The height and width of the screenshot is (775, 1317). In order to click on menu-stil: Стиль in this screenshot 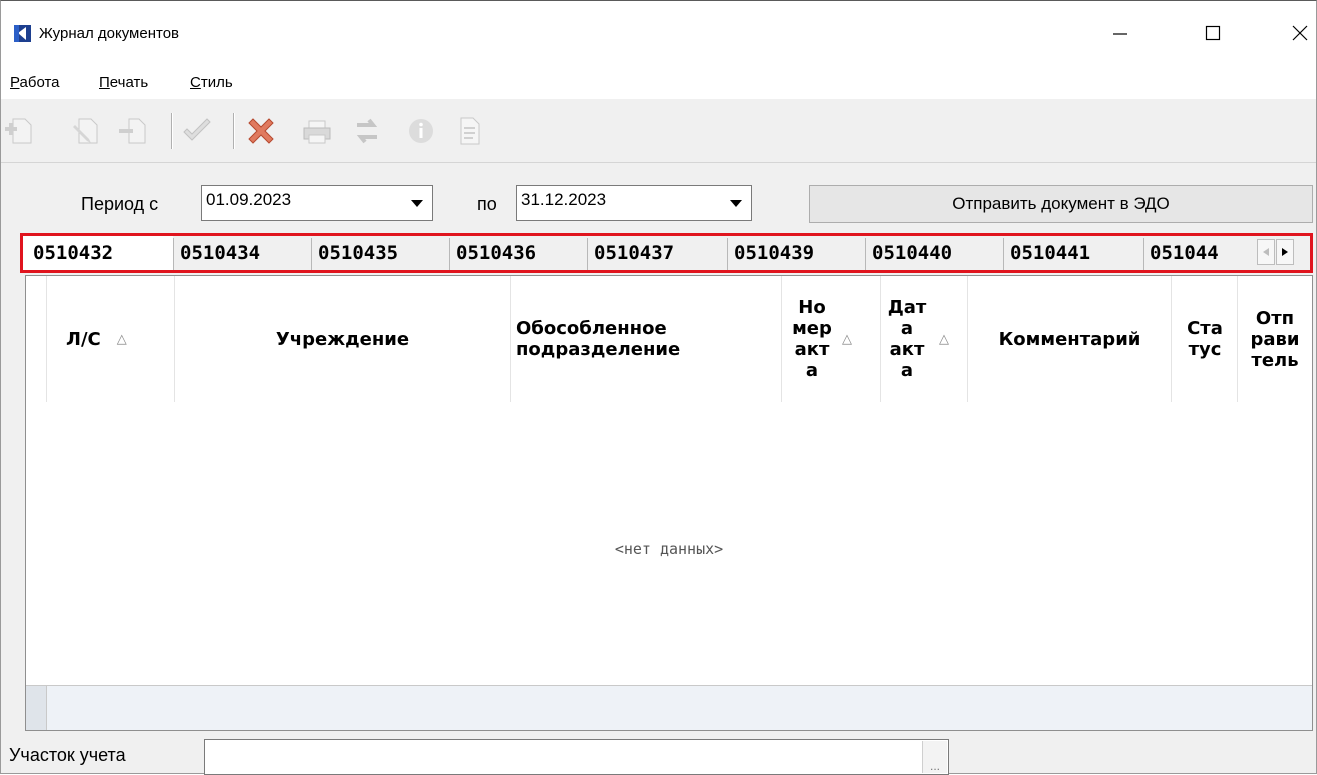, I will do `click(211, 82)`.